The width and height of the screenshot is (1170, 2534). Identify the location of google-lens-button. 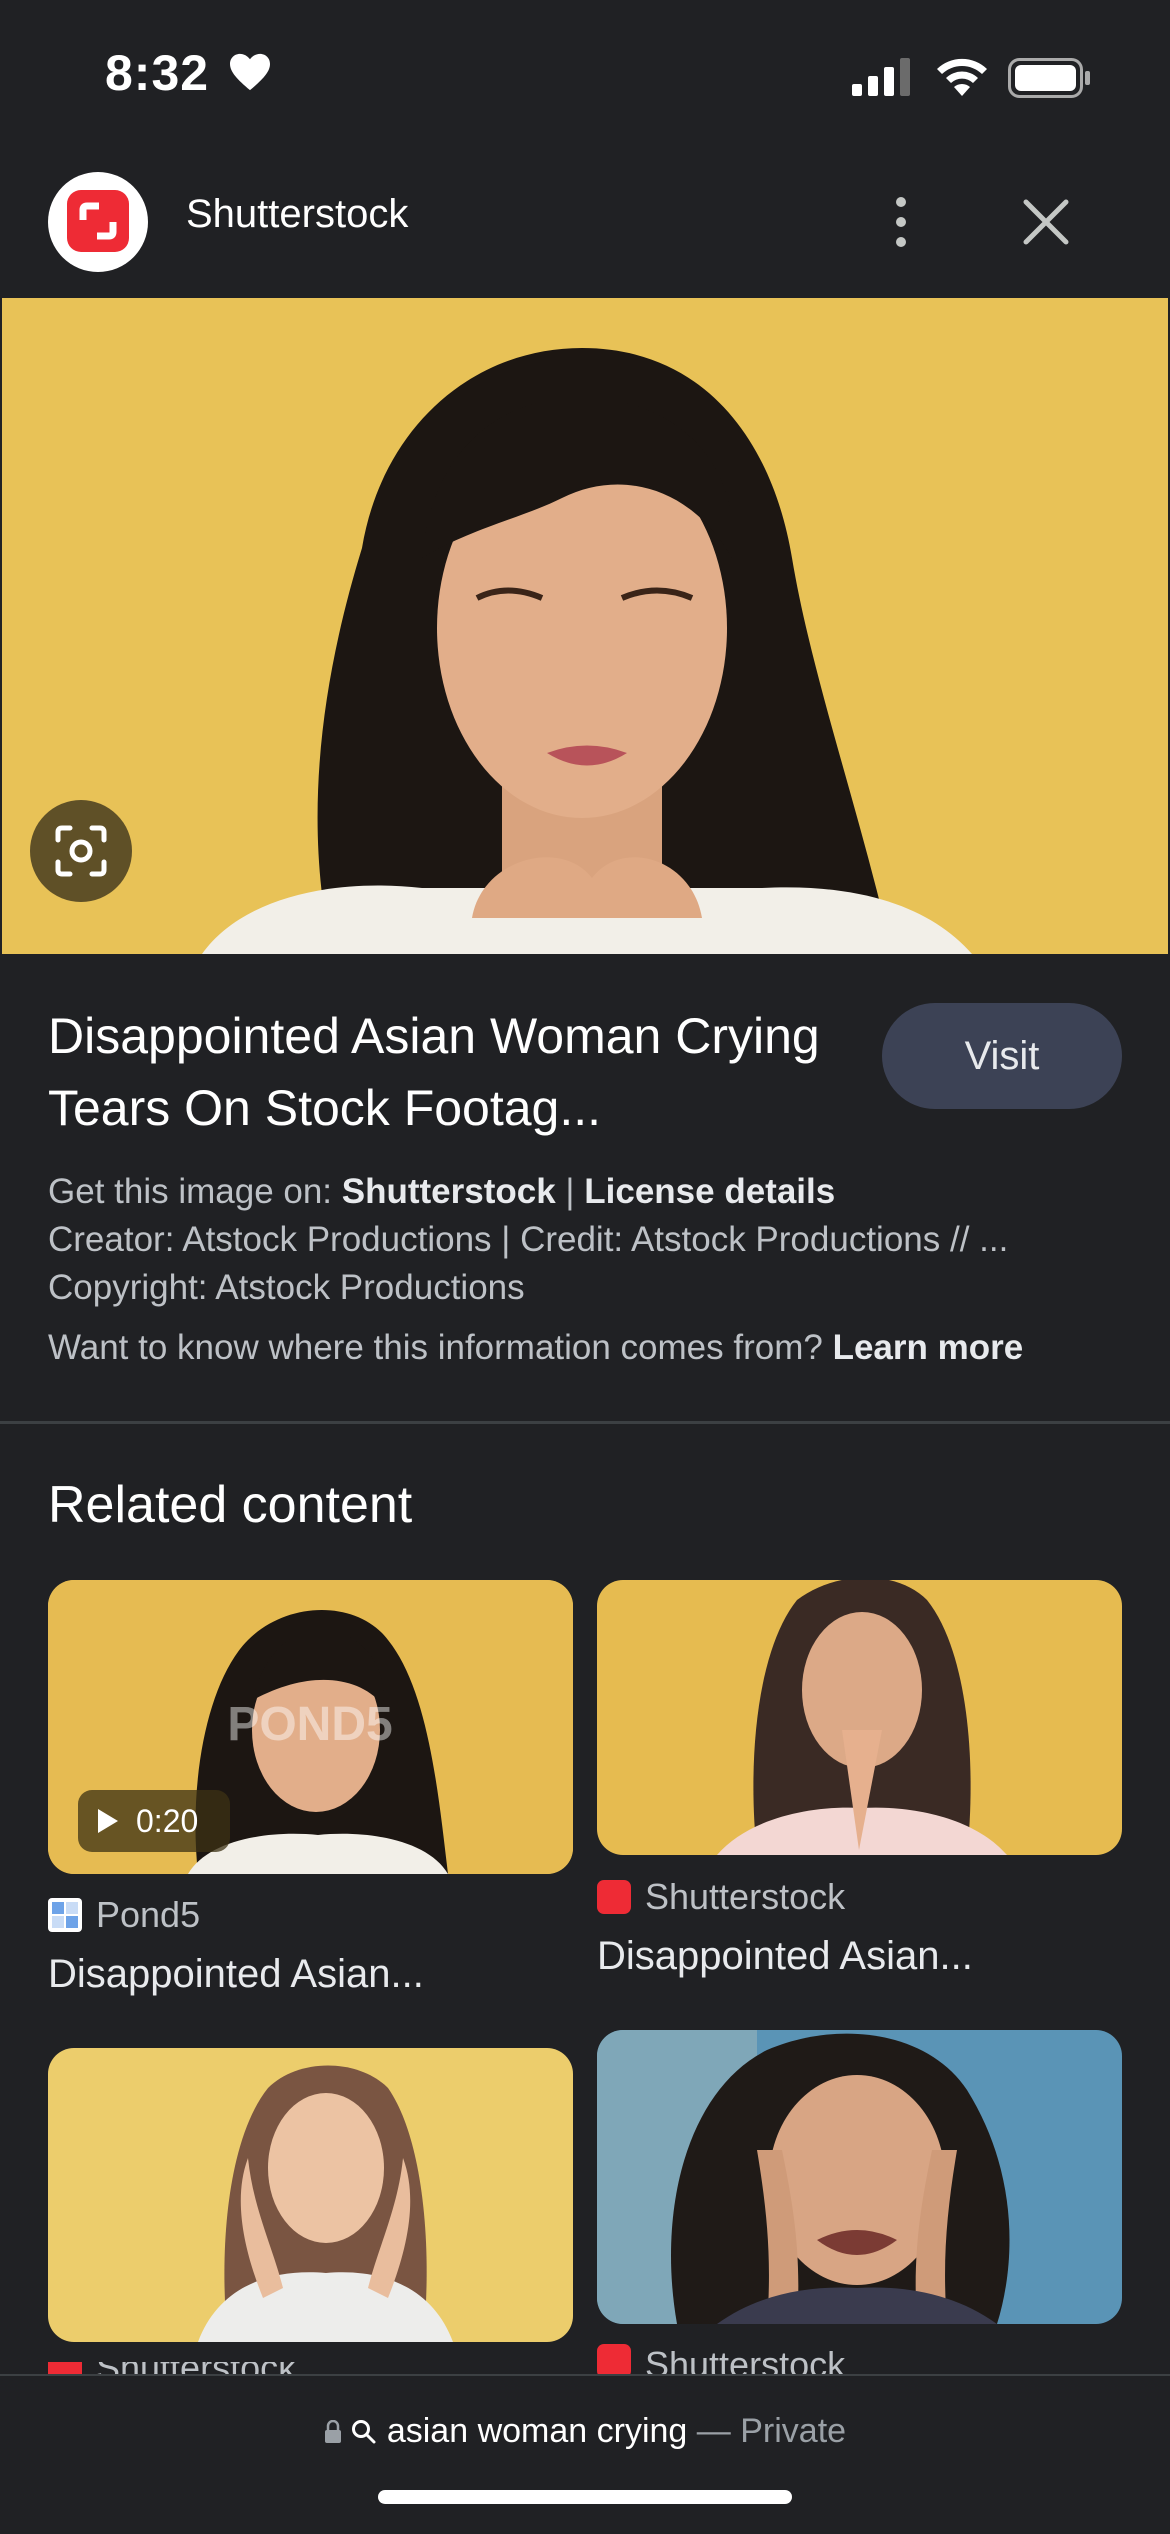
(81, 851).